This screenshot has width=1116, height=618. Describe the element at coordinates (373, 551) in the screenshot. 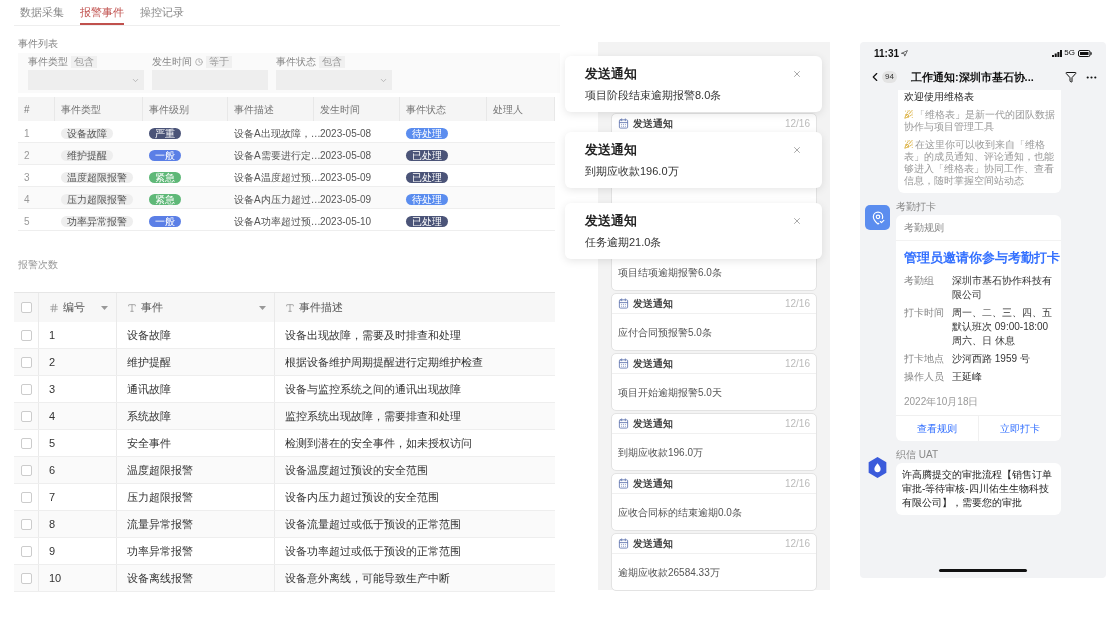

I see `table-cell-text: 设备功率超过或低于预设的正常范围` at that location.